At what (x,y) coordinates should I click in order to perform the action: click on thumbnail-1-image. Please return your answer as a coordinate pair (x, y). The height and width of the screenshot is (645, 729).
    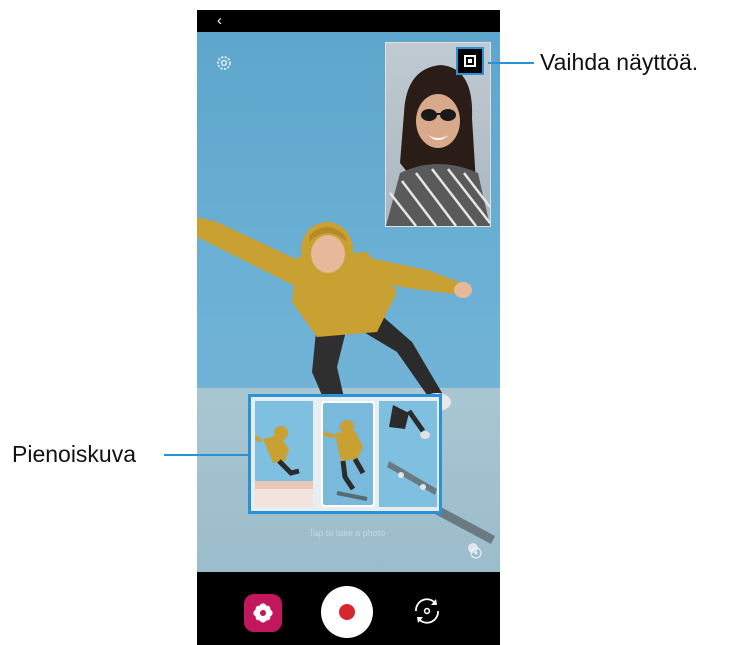
    Looking at the image, I should click on (284, 466).